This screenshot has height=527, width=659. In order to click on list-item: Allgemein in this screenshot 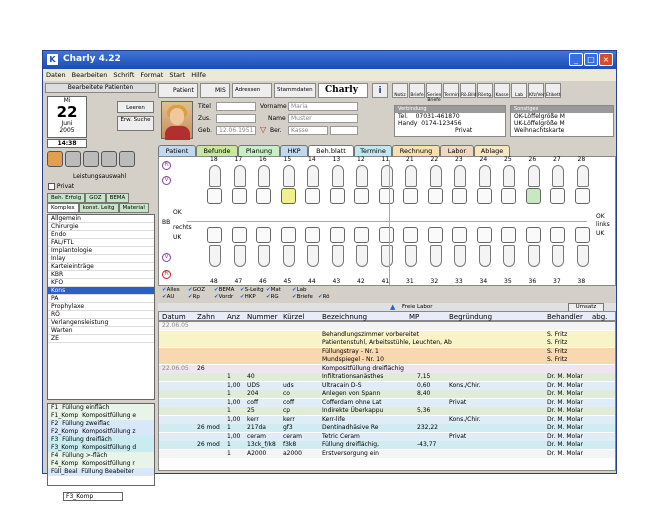, I will do `click(101, 219)`.